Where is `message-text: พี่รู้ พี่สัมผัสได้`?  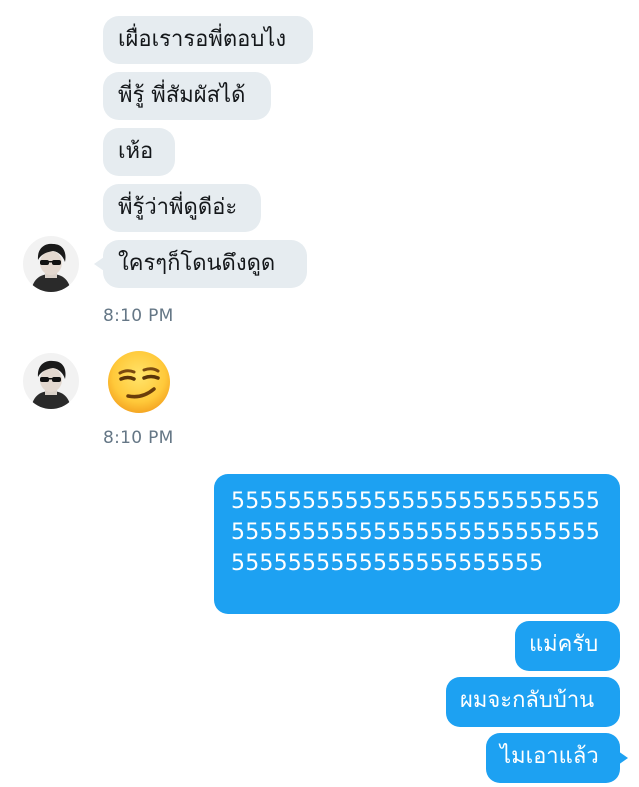
message-text: พี่รู้ พี่สัมผัสได้ is located at coordinates (182, 95).